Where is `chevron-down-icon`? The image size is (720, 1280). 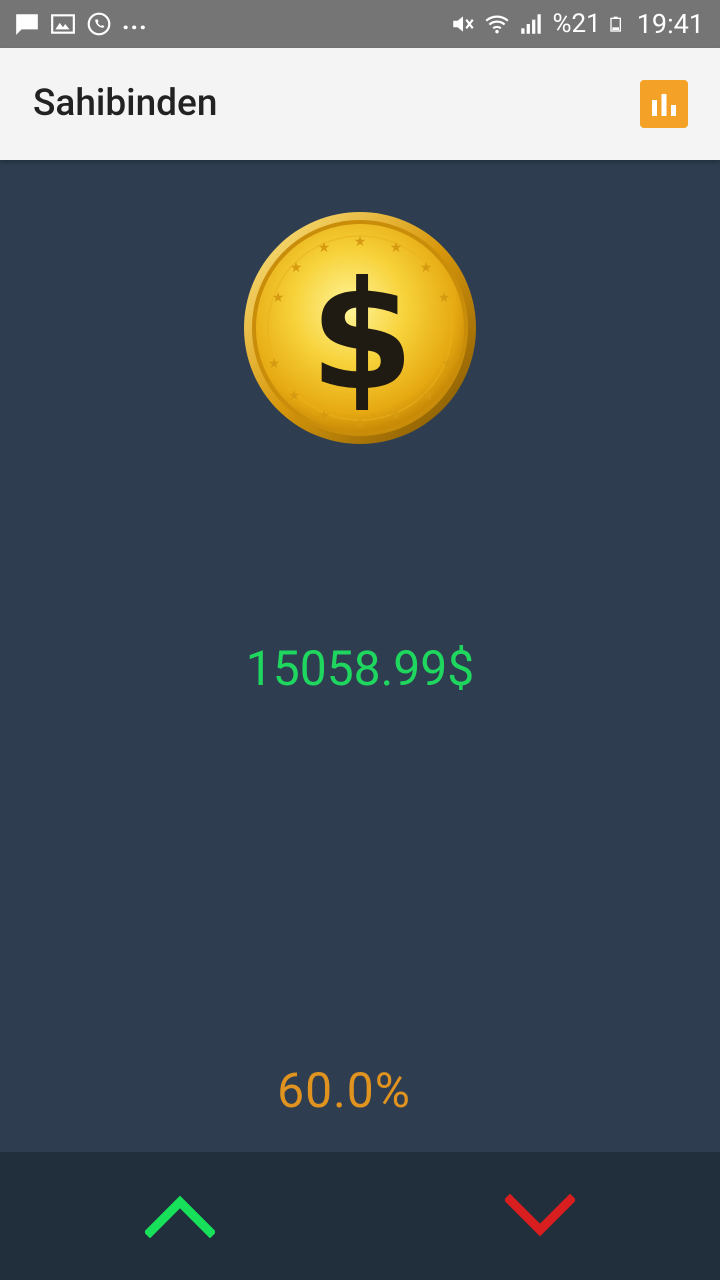
chevron-down-icon is located at coordinates (540, 1215).